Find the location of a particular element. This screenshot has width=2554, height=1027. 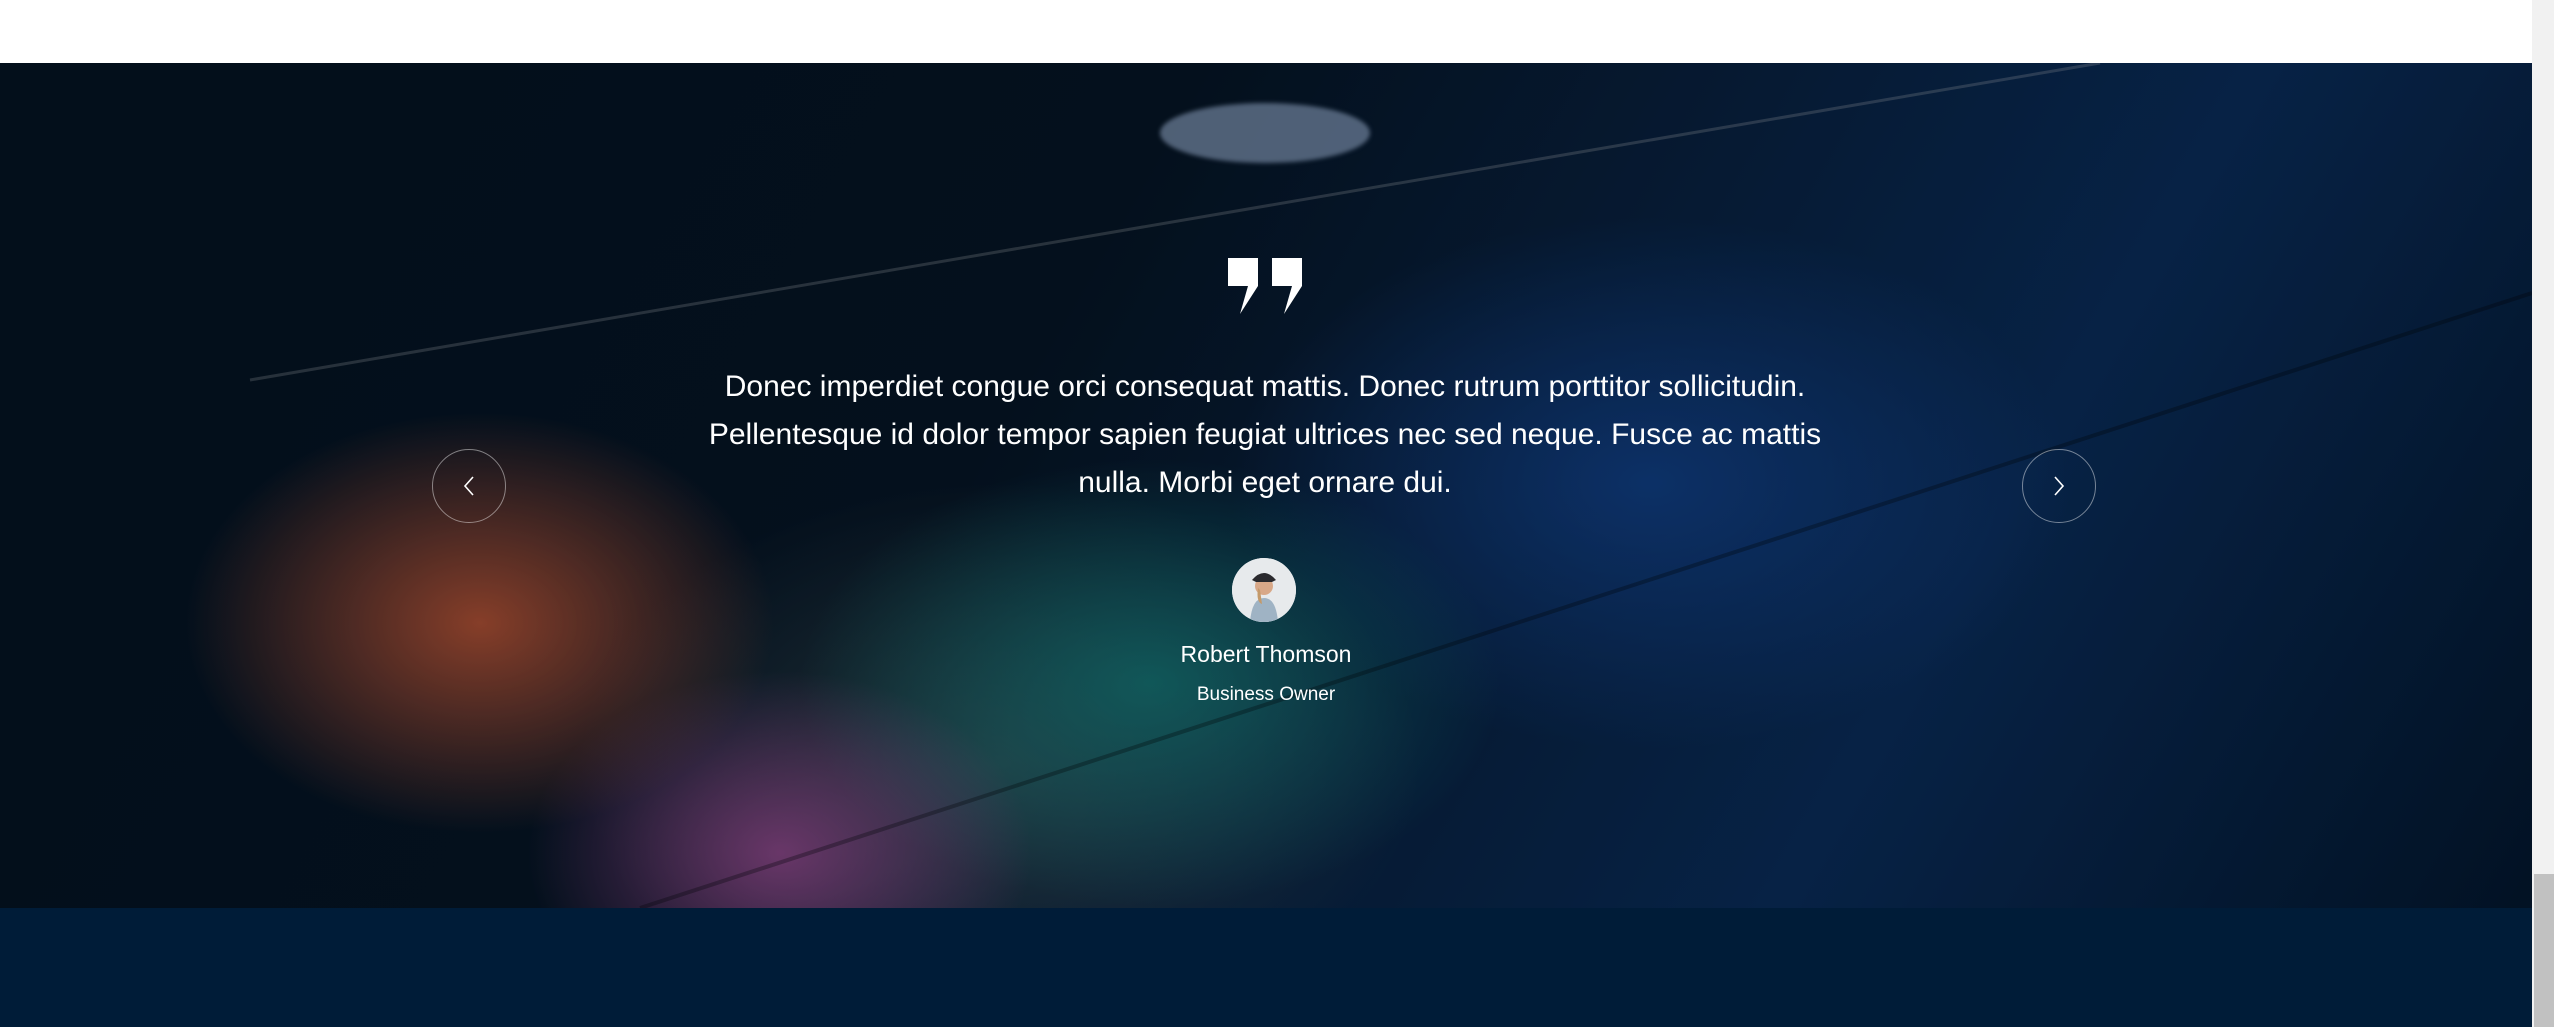

prev-slide-button is located at coordinates (469, 486).